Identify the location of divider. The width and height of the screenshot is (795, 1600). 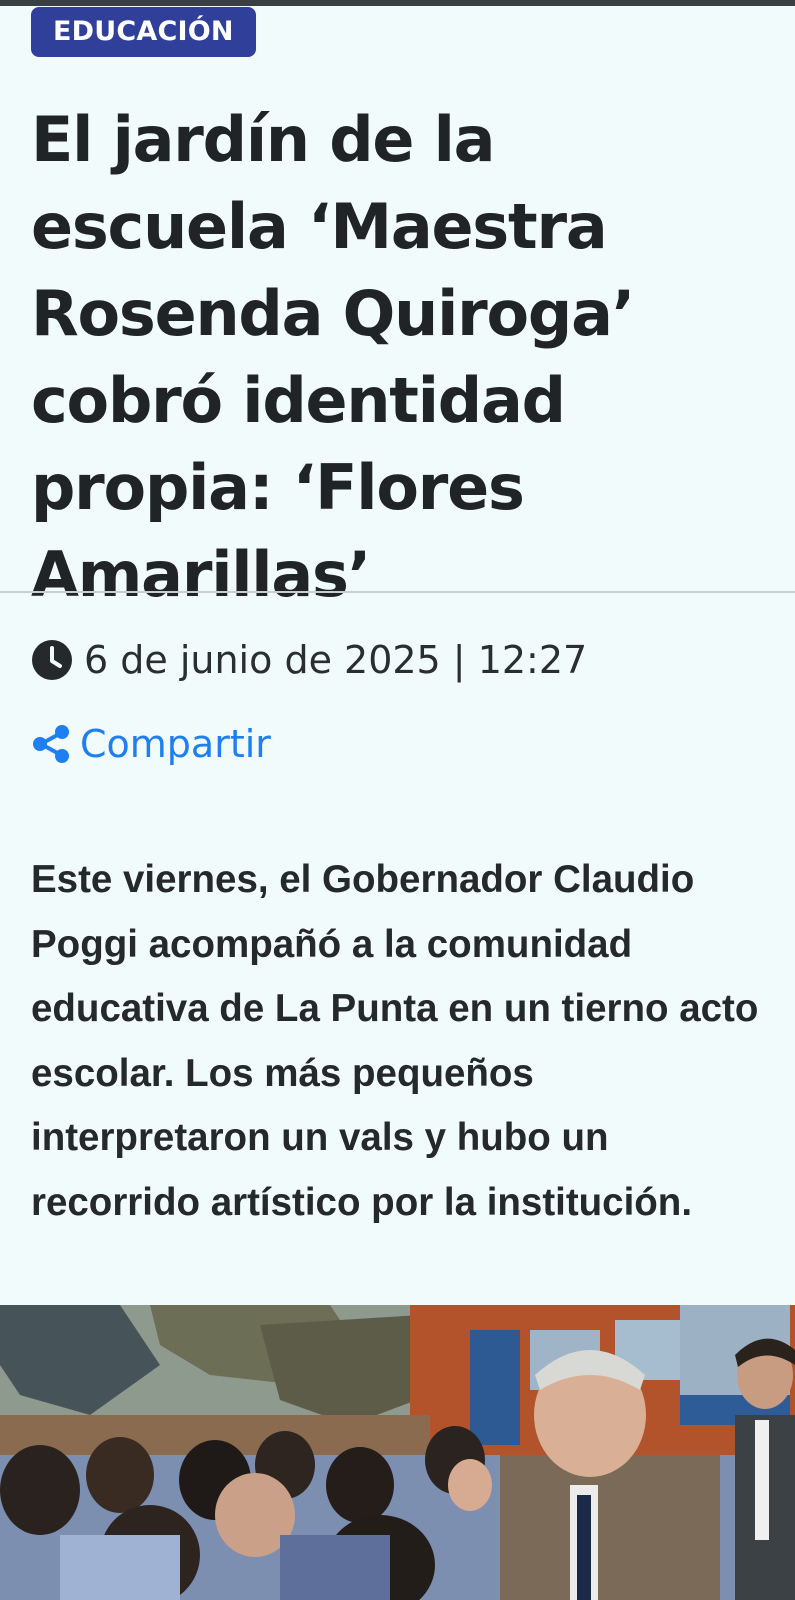
(397, 592).